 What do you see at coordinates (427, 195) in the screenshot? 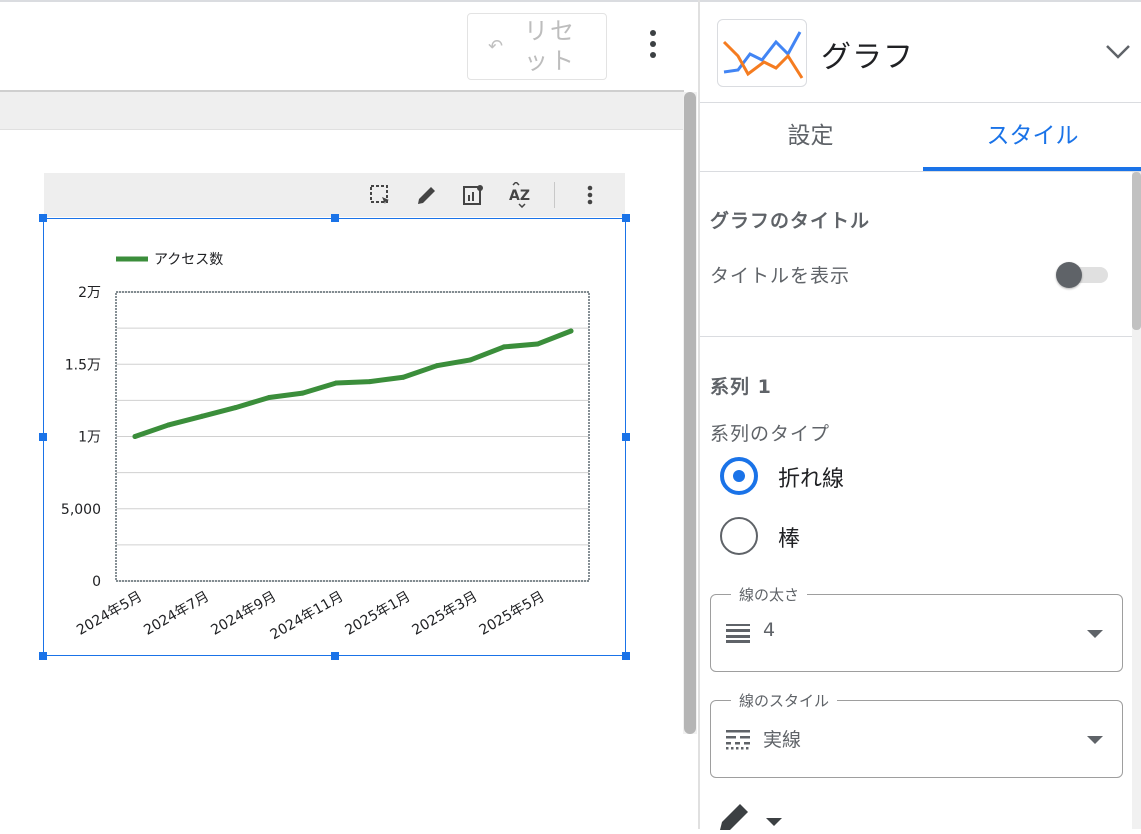
I see `edit-pencil-icon` at bounding box center [427, 195].